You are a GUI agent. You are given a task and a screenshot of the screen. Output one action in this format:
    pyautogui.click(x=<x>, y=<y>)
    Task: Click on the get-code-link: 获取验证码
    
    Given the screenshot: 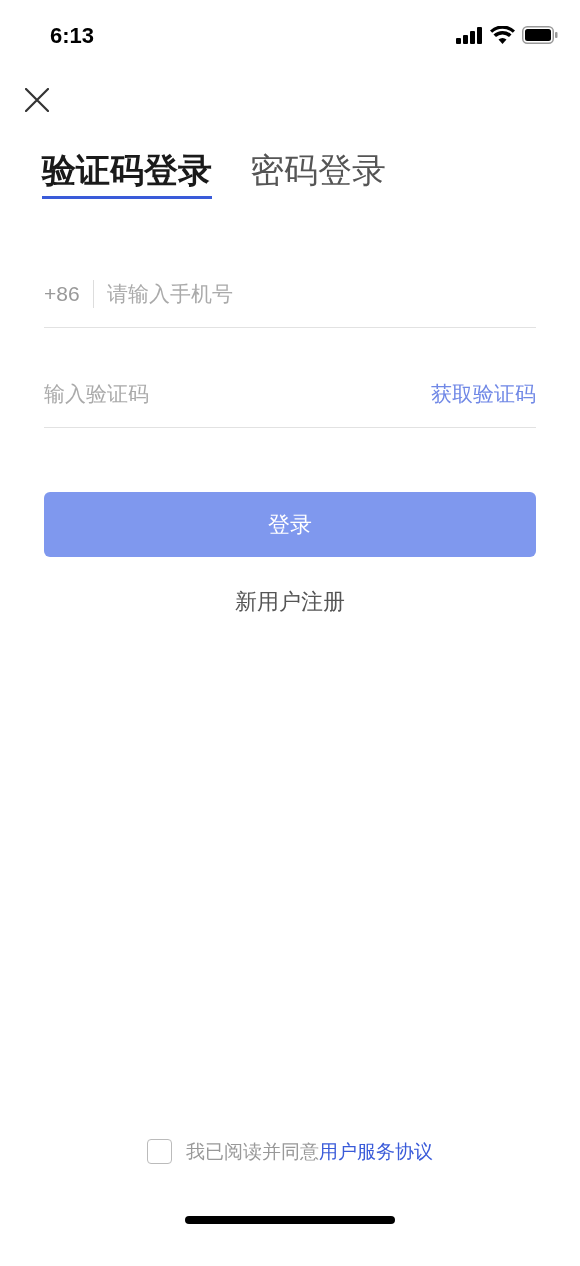 What is the action you would take?
    pyautogui.click(x=483, y=394)
    